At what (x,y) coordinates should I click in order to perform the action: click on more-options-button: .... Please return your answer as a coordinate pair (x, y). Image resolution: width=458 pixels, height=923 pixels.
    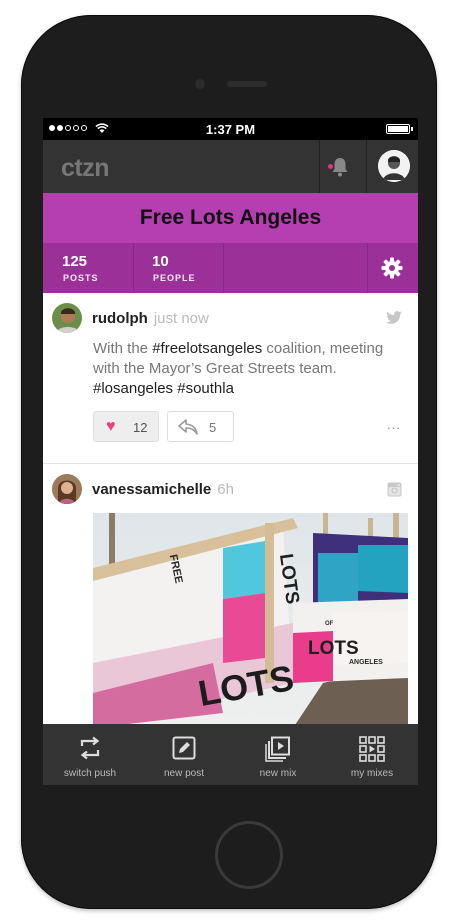
    Looking at the image, I should click on (394, 424).